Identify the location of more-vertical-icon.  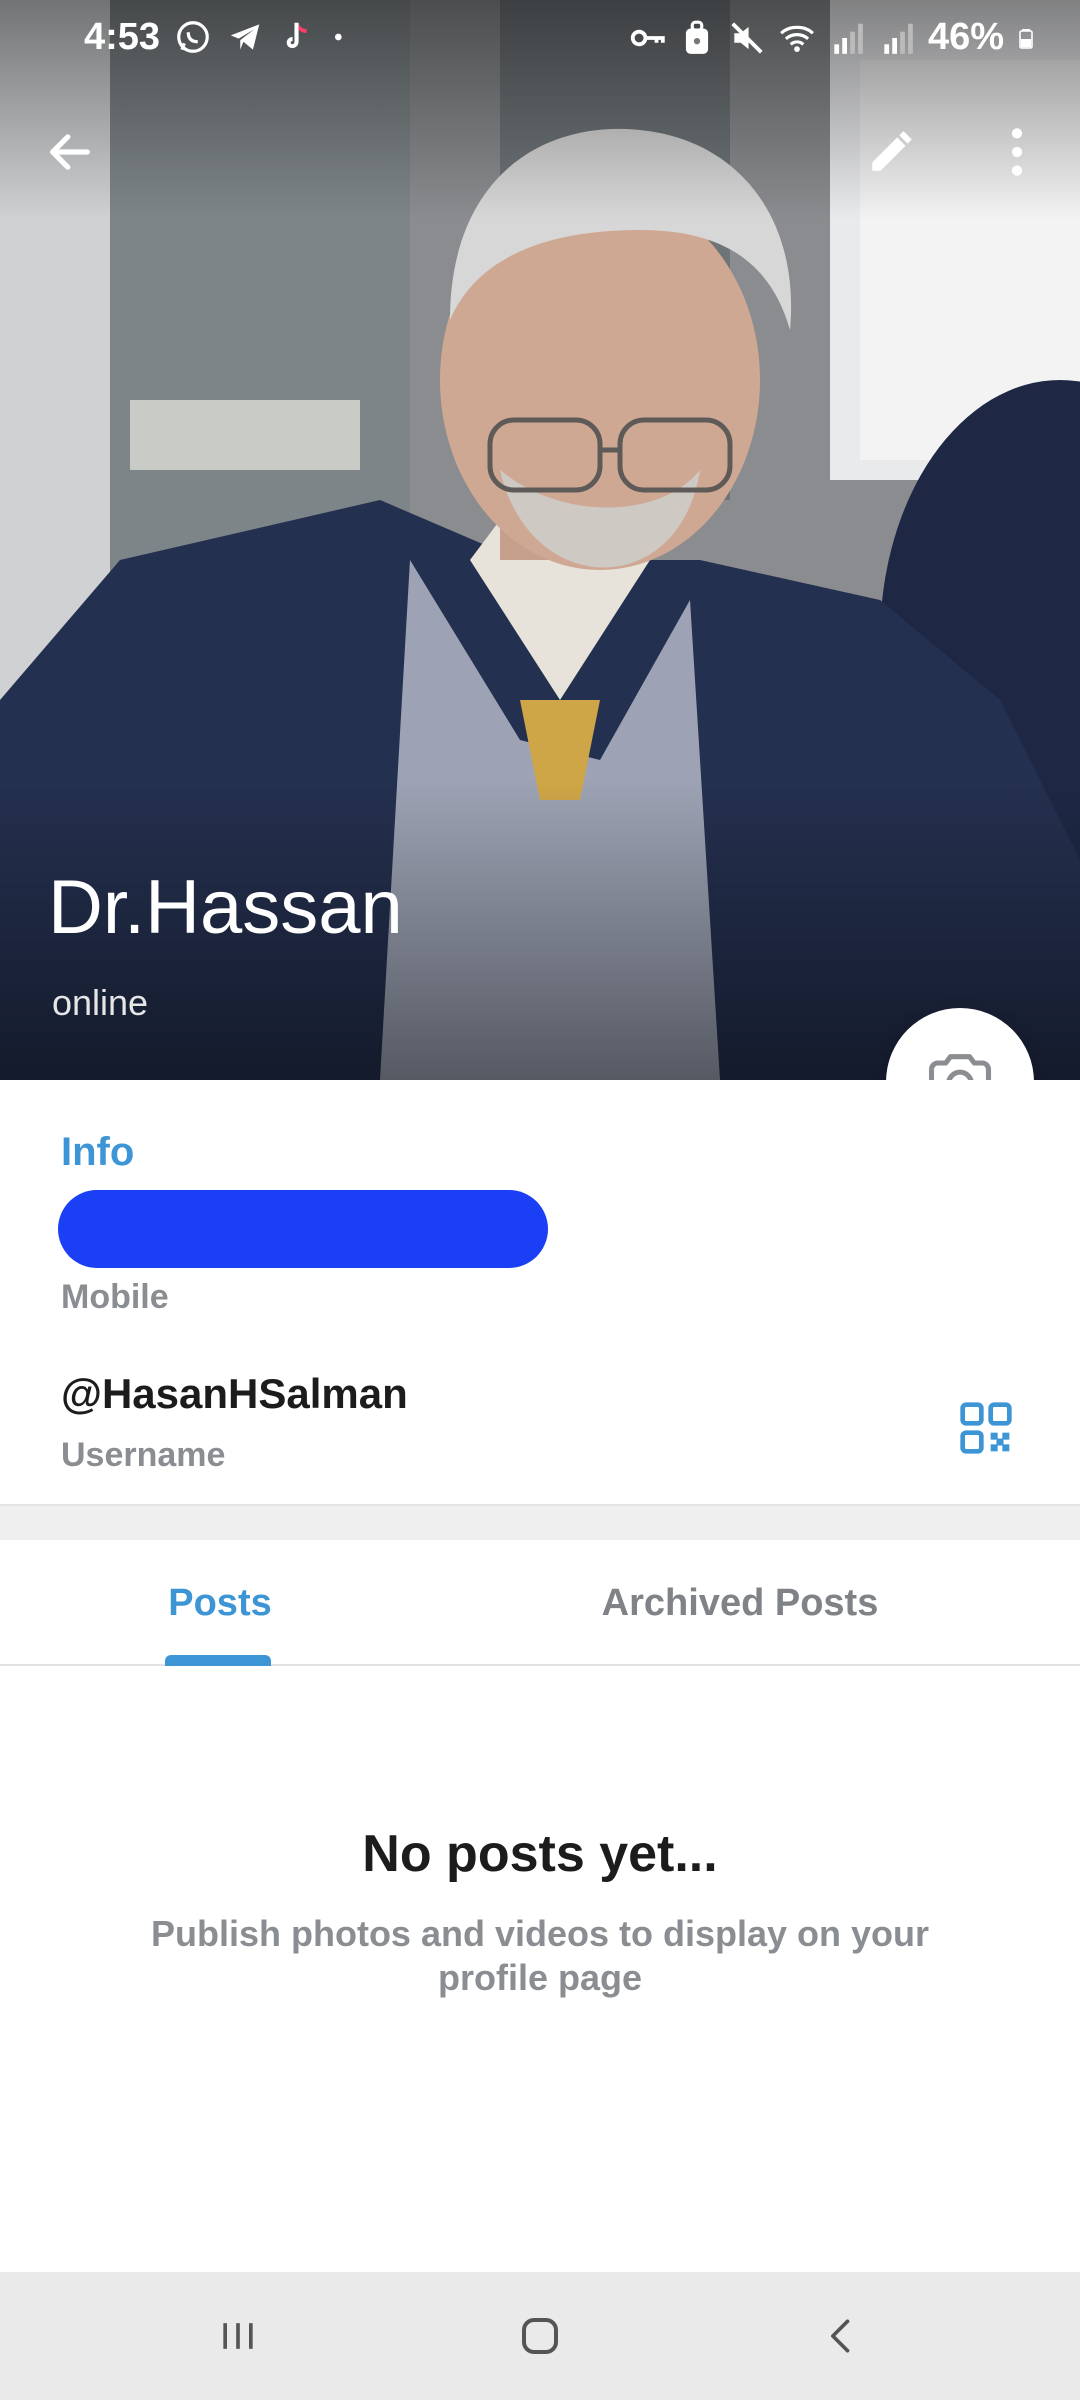
(1017, 152).